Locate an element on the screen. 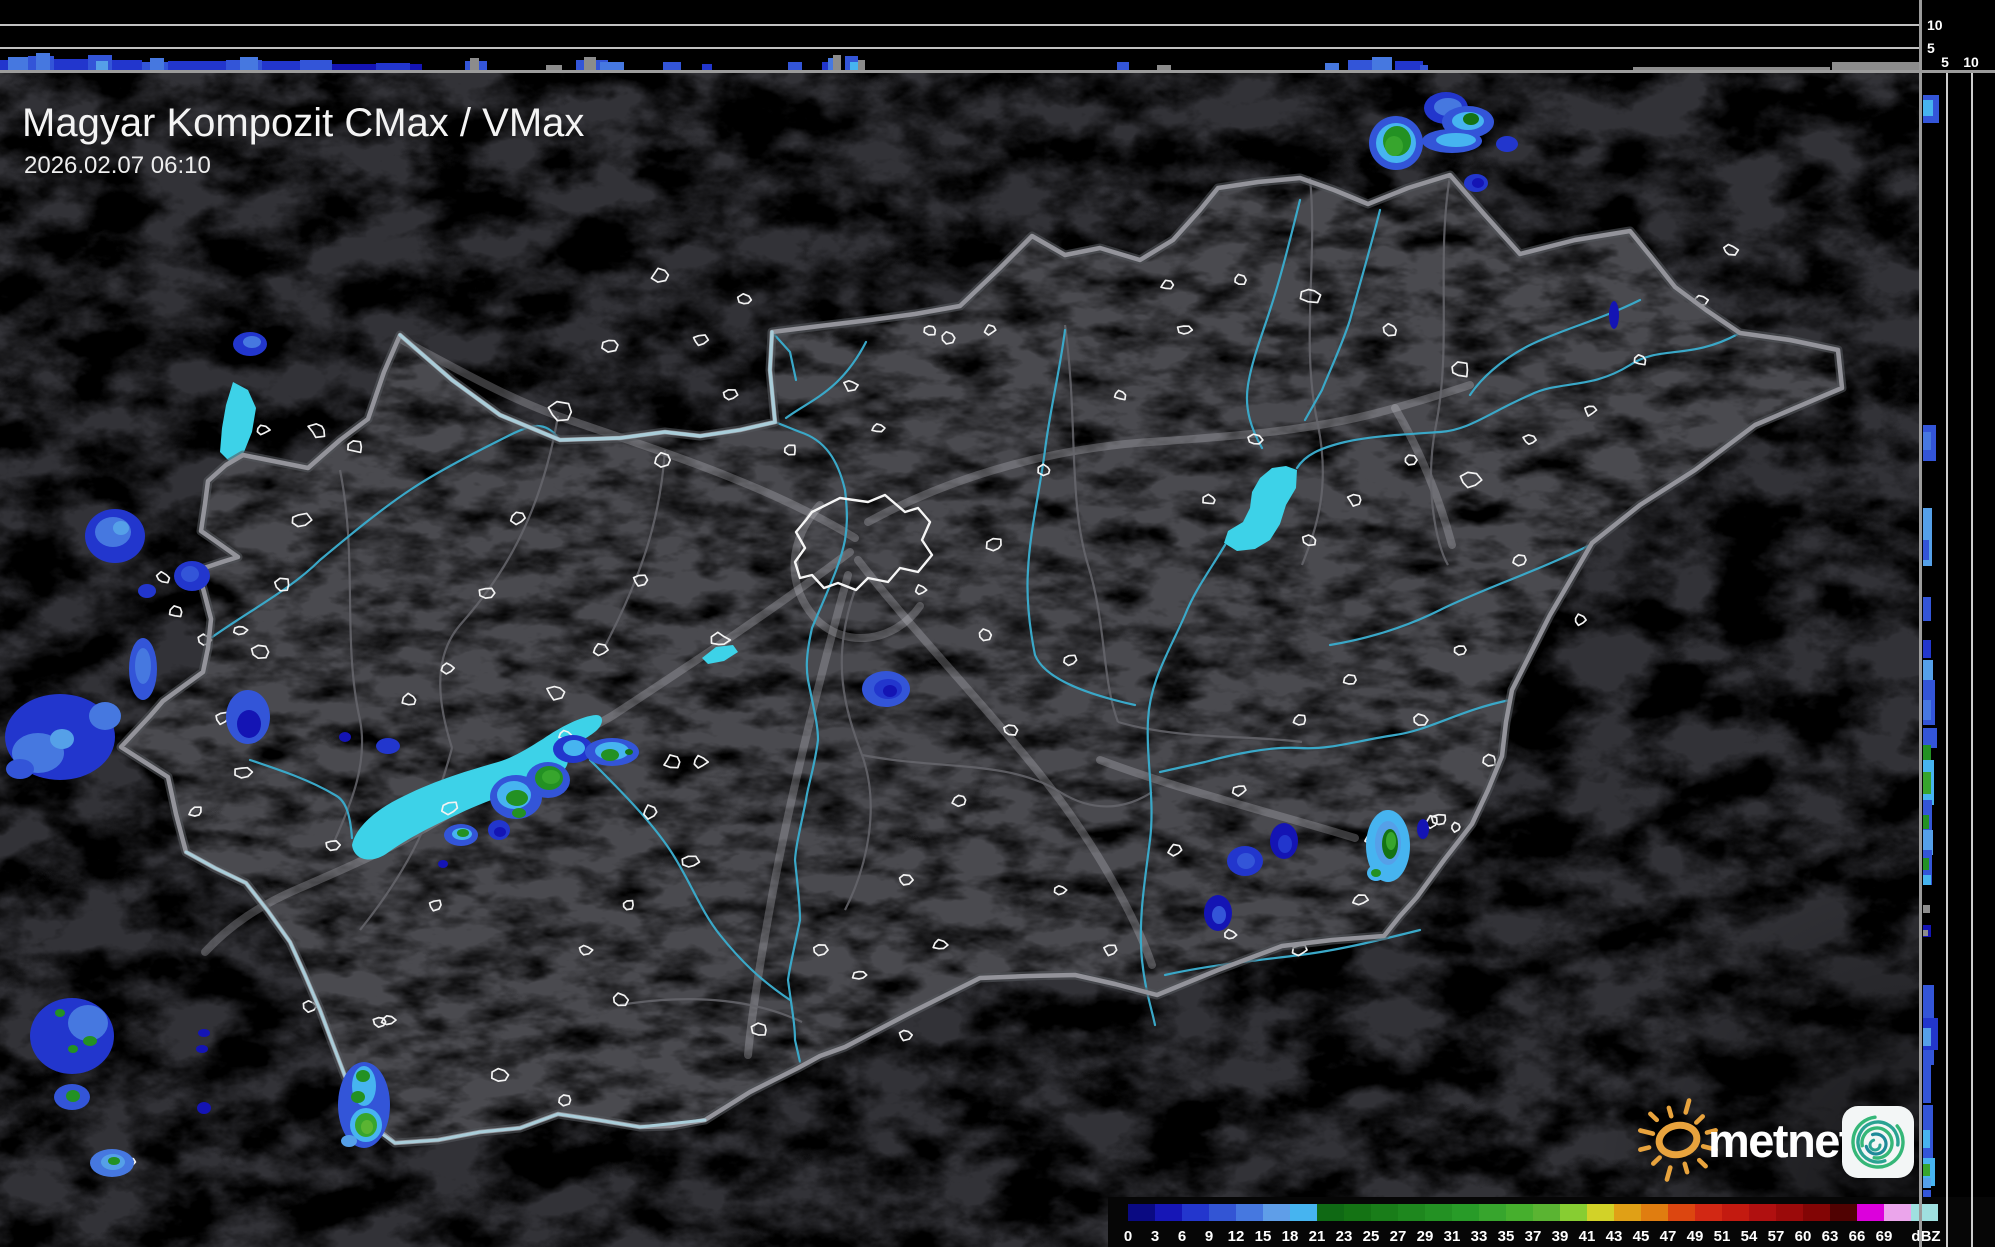 The image size is (1995, 1247). legend-tick-label: 3 is located at coordinates (1155, 1236).